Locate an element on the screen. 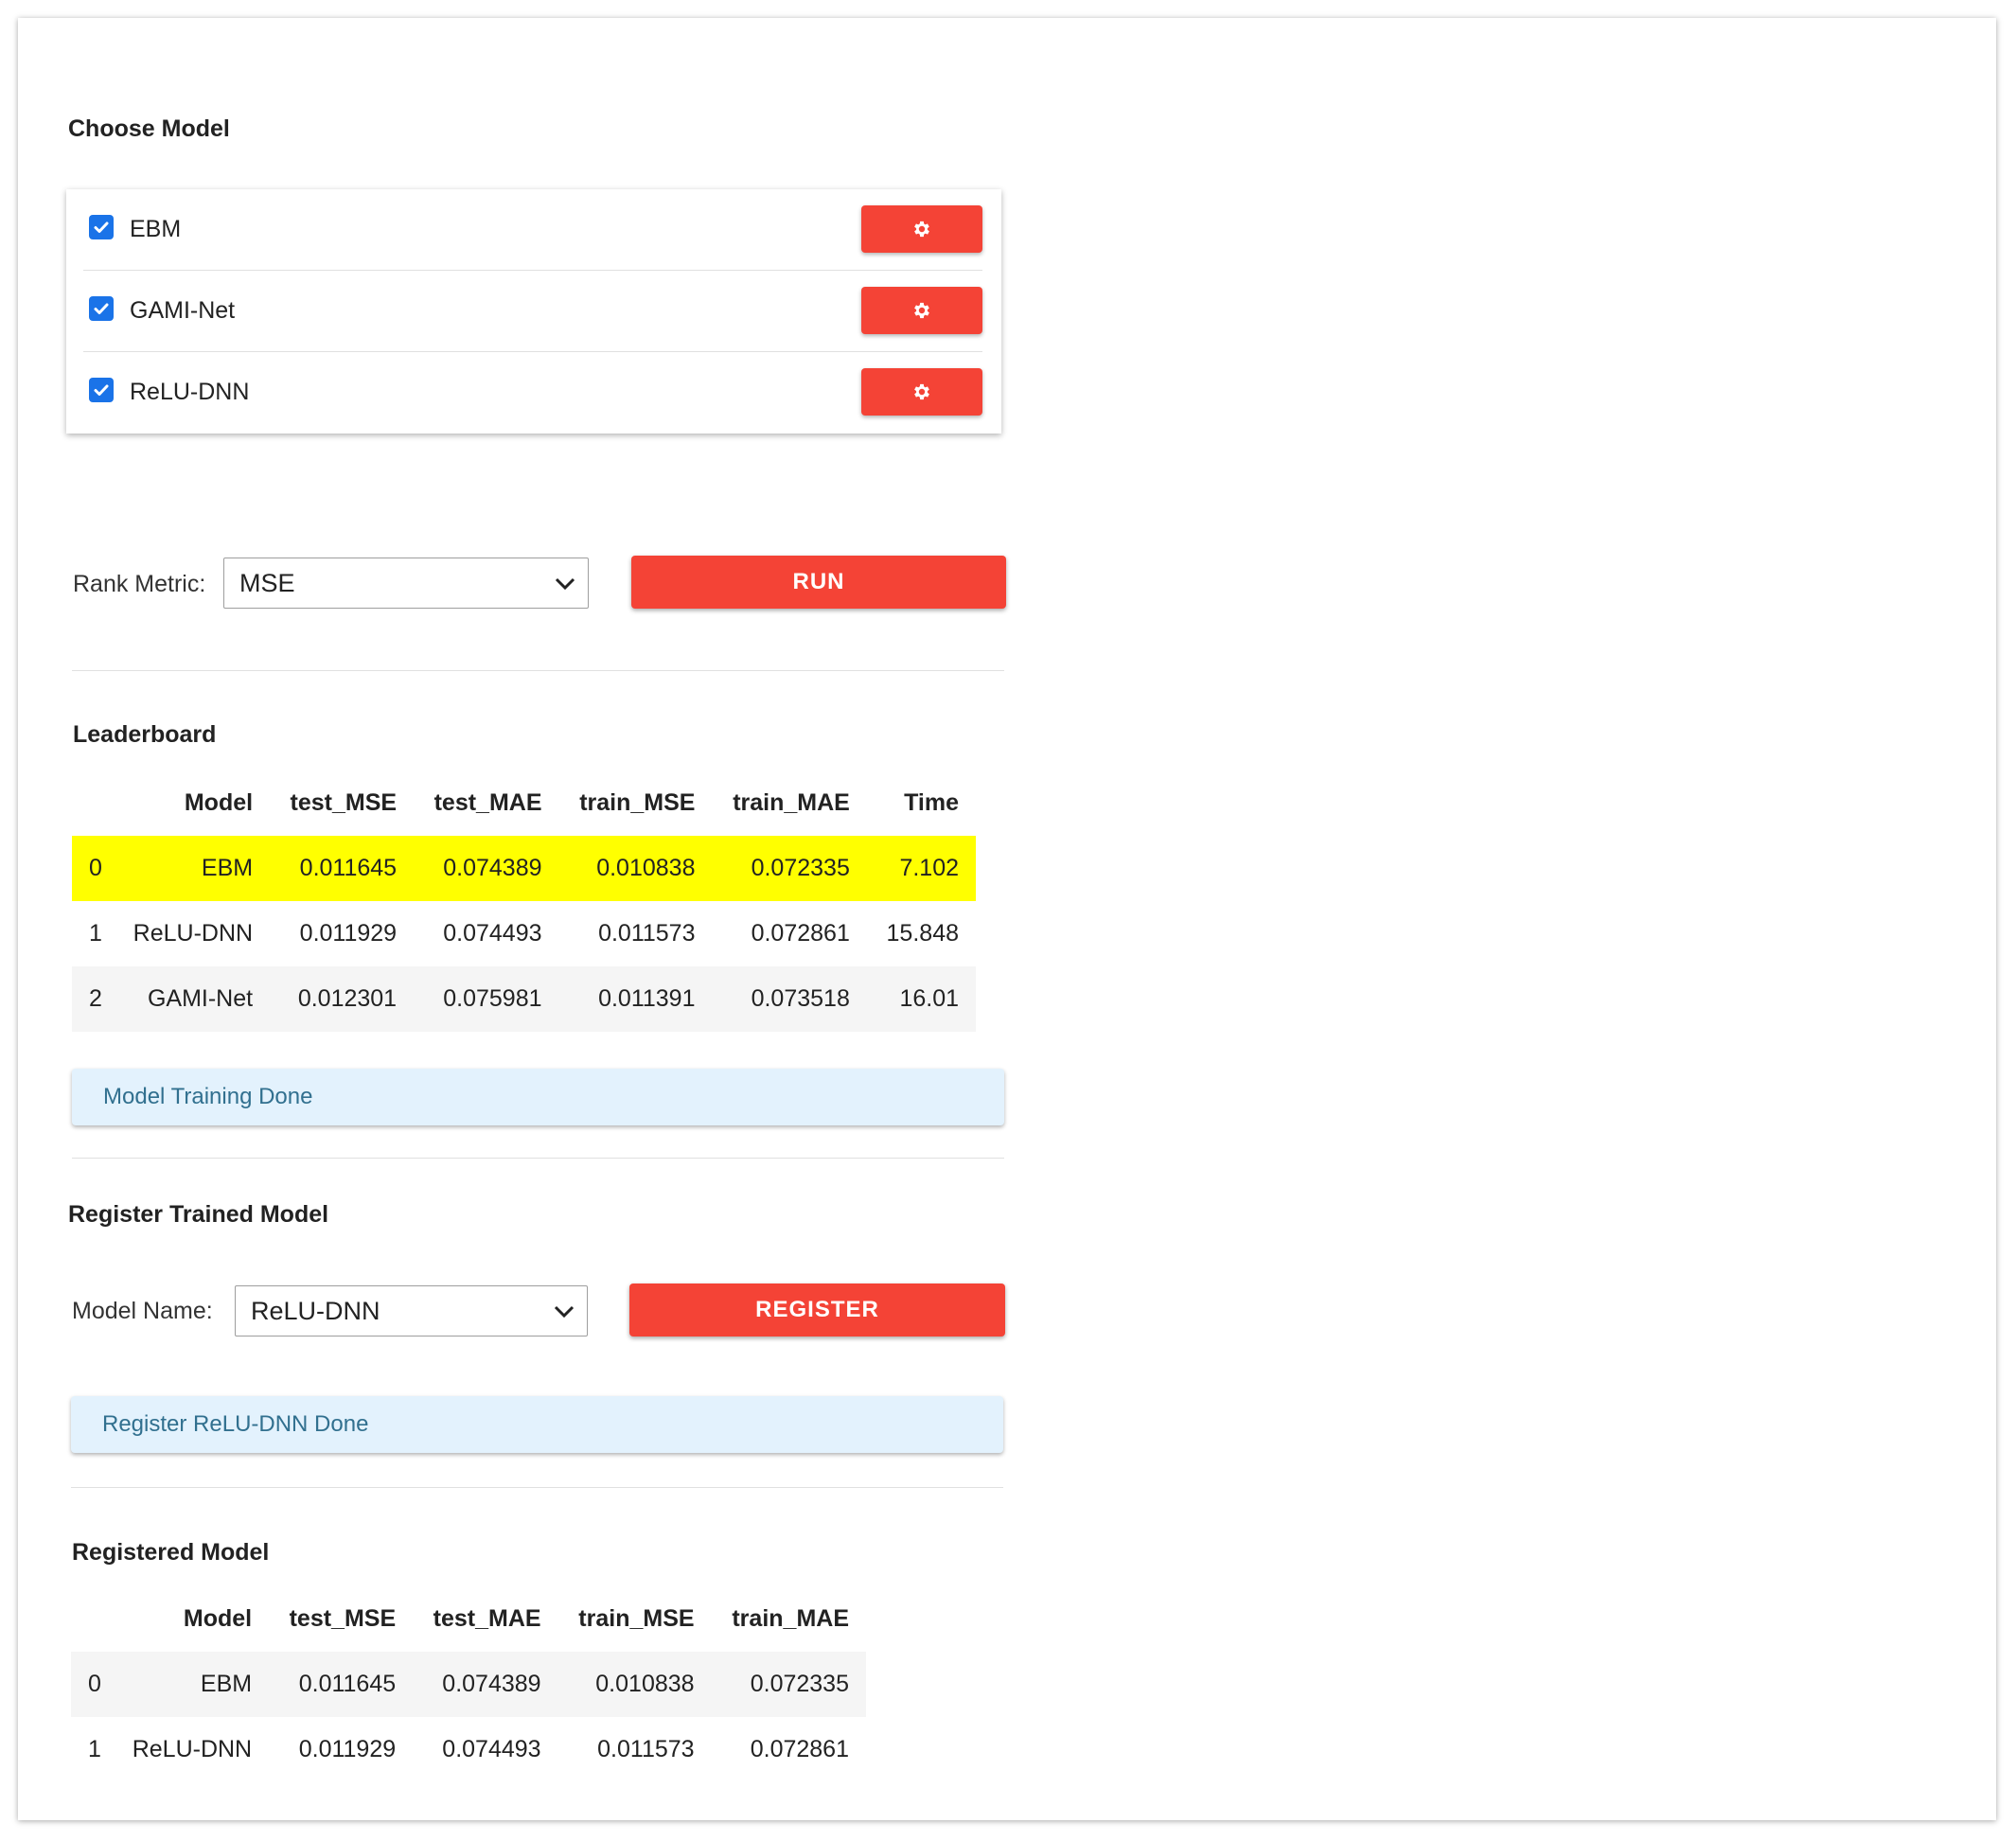 This screenshot has height=1841, width=2016. table-cell: 0.011391 is located at coordinates (635, 999).